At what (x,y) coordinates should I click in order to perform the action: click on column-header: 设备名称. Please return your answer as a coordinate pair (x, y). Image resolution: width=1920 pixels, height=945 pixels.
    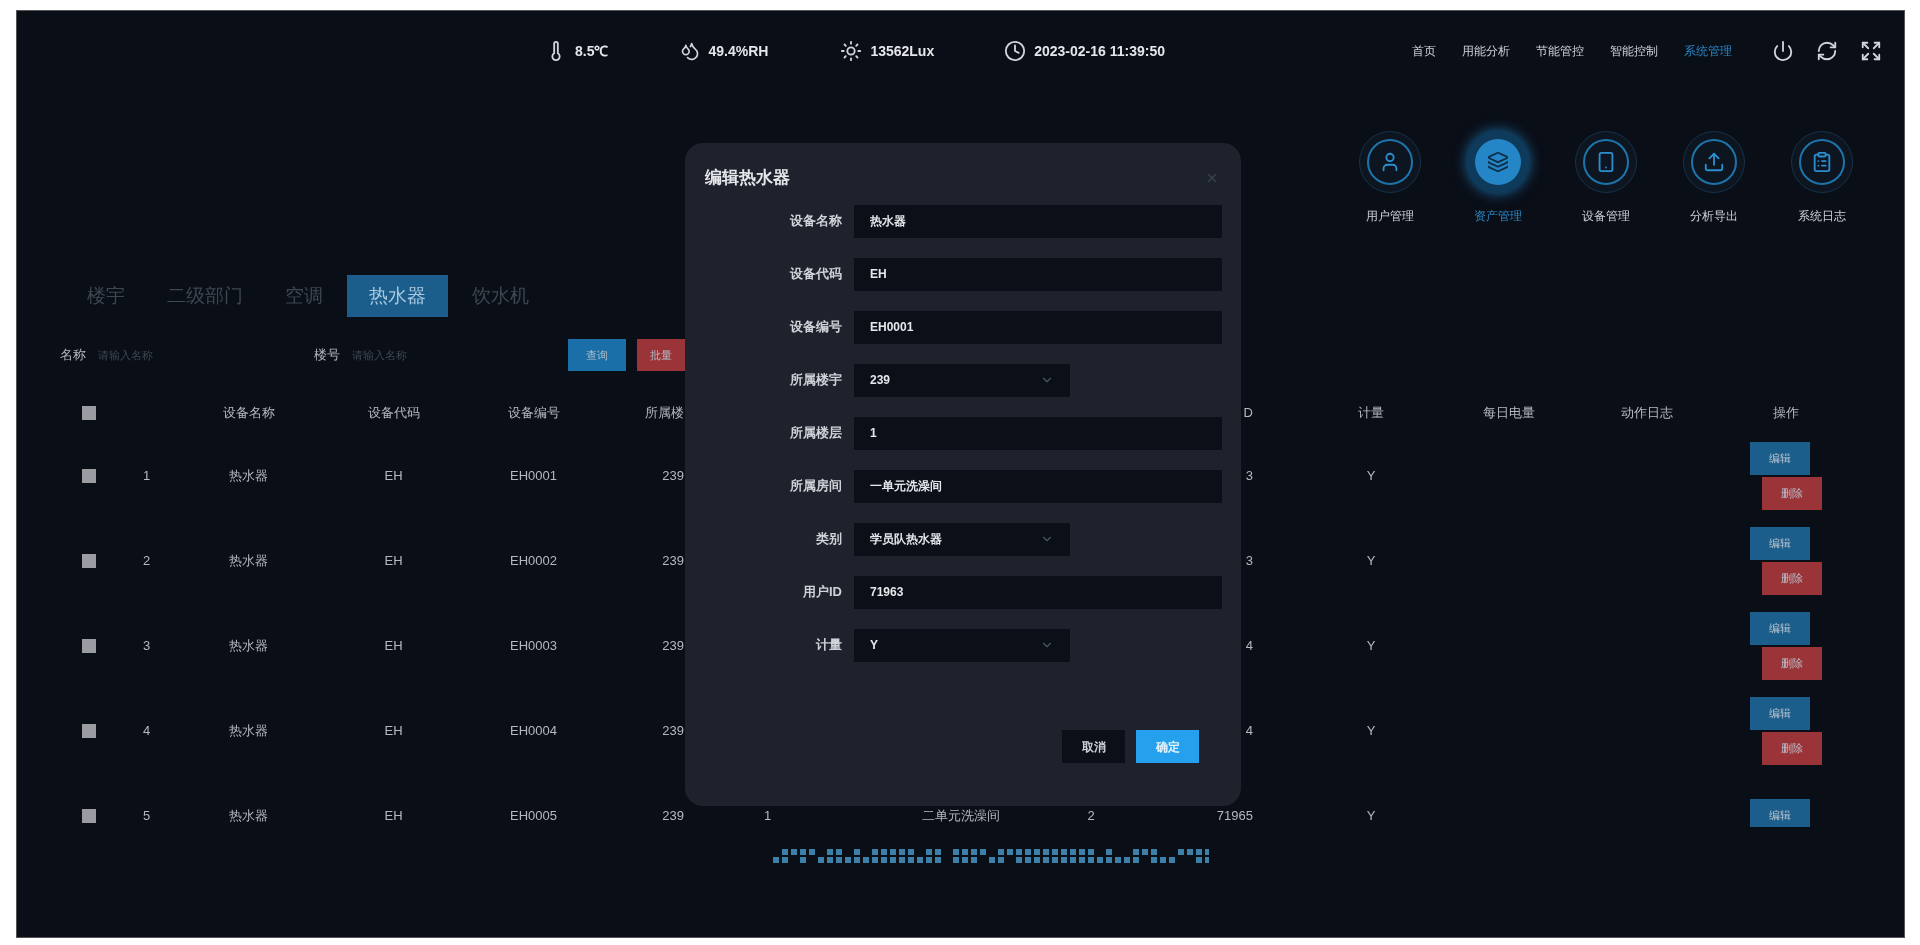
    Looking at the image, I should click on (248, 413).